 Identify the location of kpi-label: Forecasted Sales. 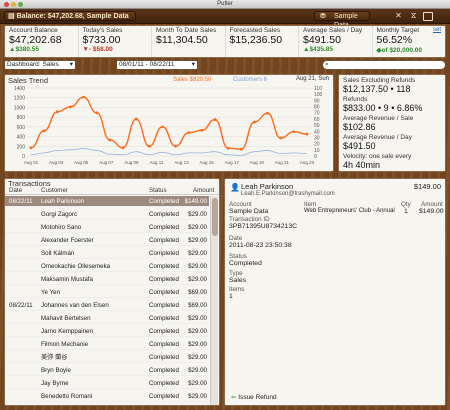
(255, 30).